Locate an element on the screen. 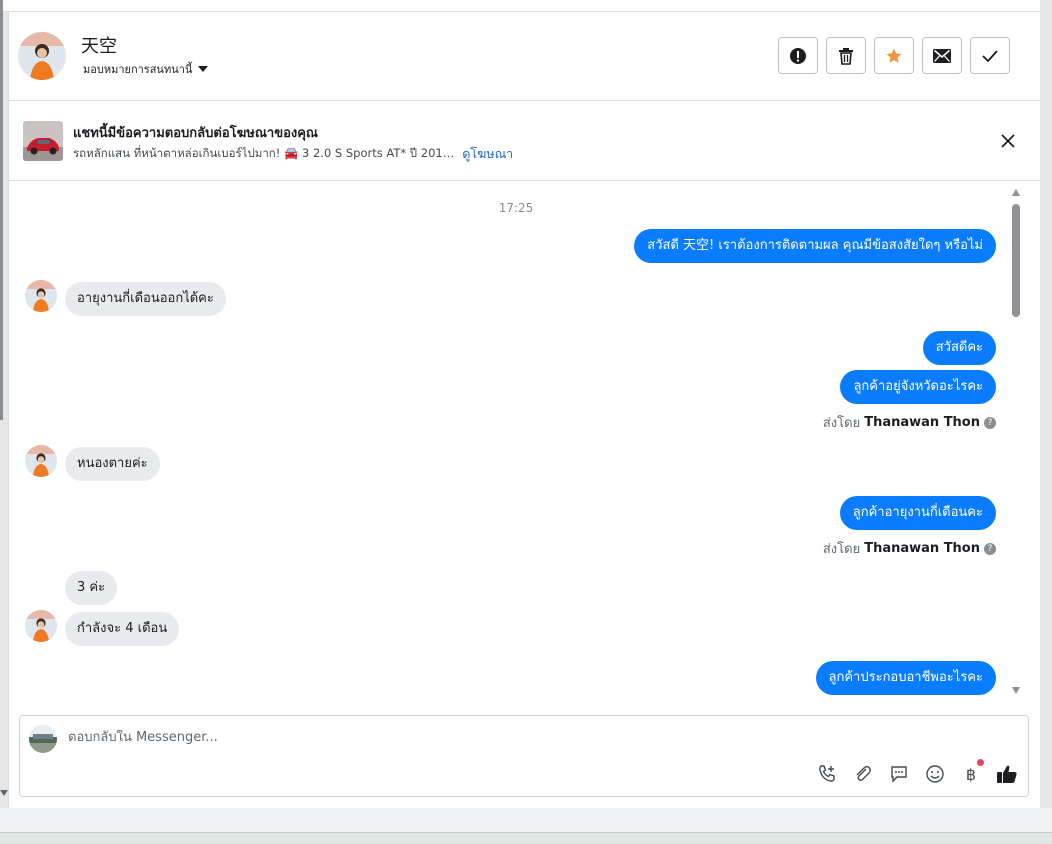 The height and width of the screenshot is (844, 1052). message-incoming: อายุงานกี่เดือนออกได้คะ is located at coordinates (145, 299).